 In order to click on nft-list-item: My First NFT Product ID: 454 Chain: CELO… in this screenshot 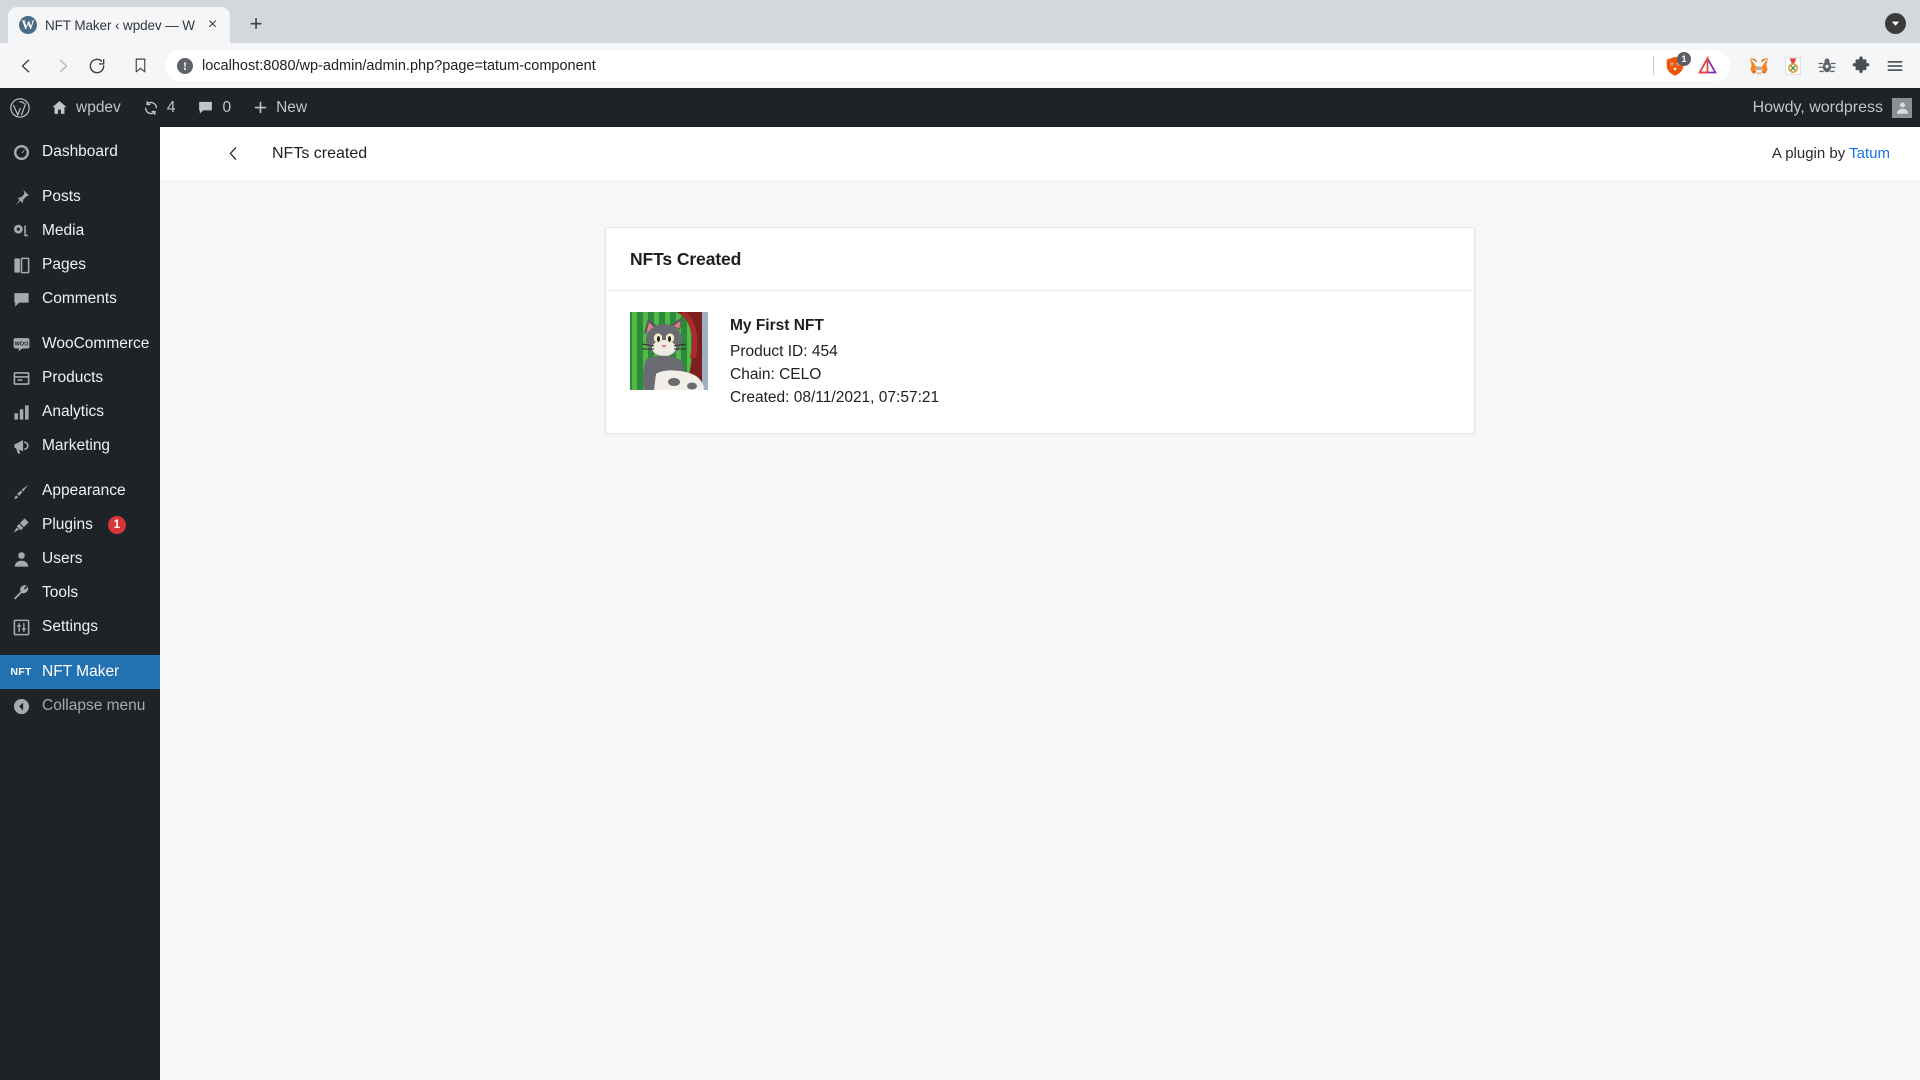, I will do `click(1040, 362)`.